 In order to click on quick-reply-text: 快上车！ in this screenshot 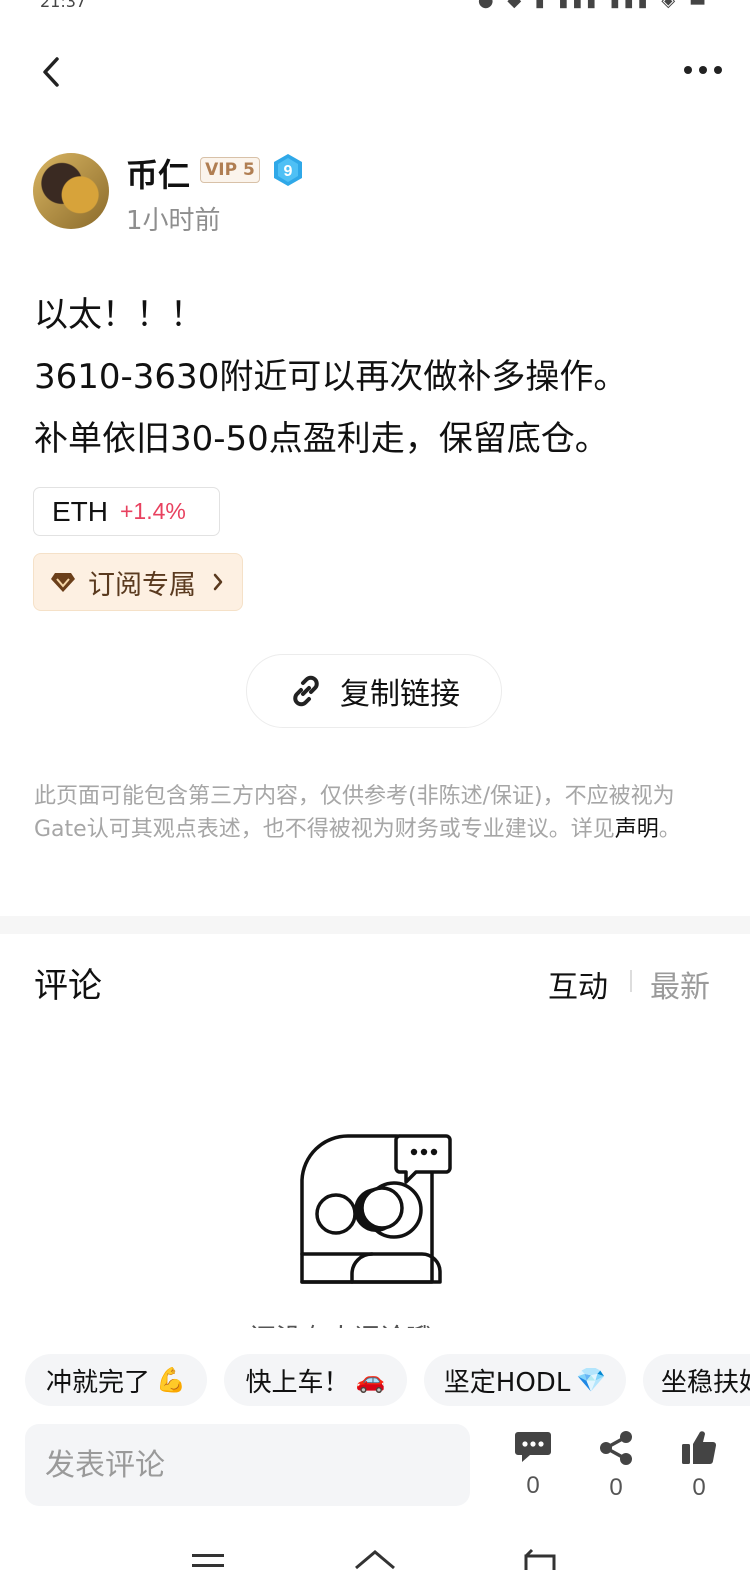, I will do `click(297, 1382)`.